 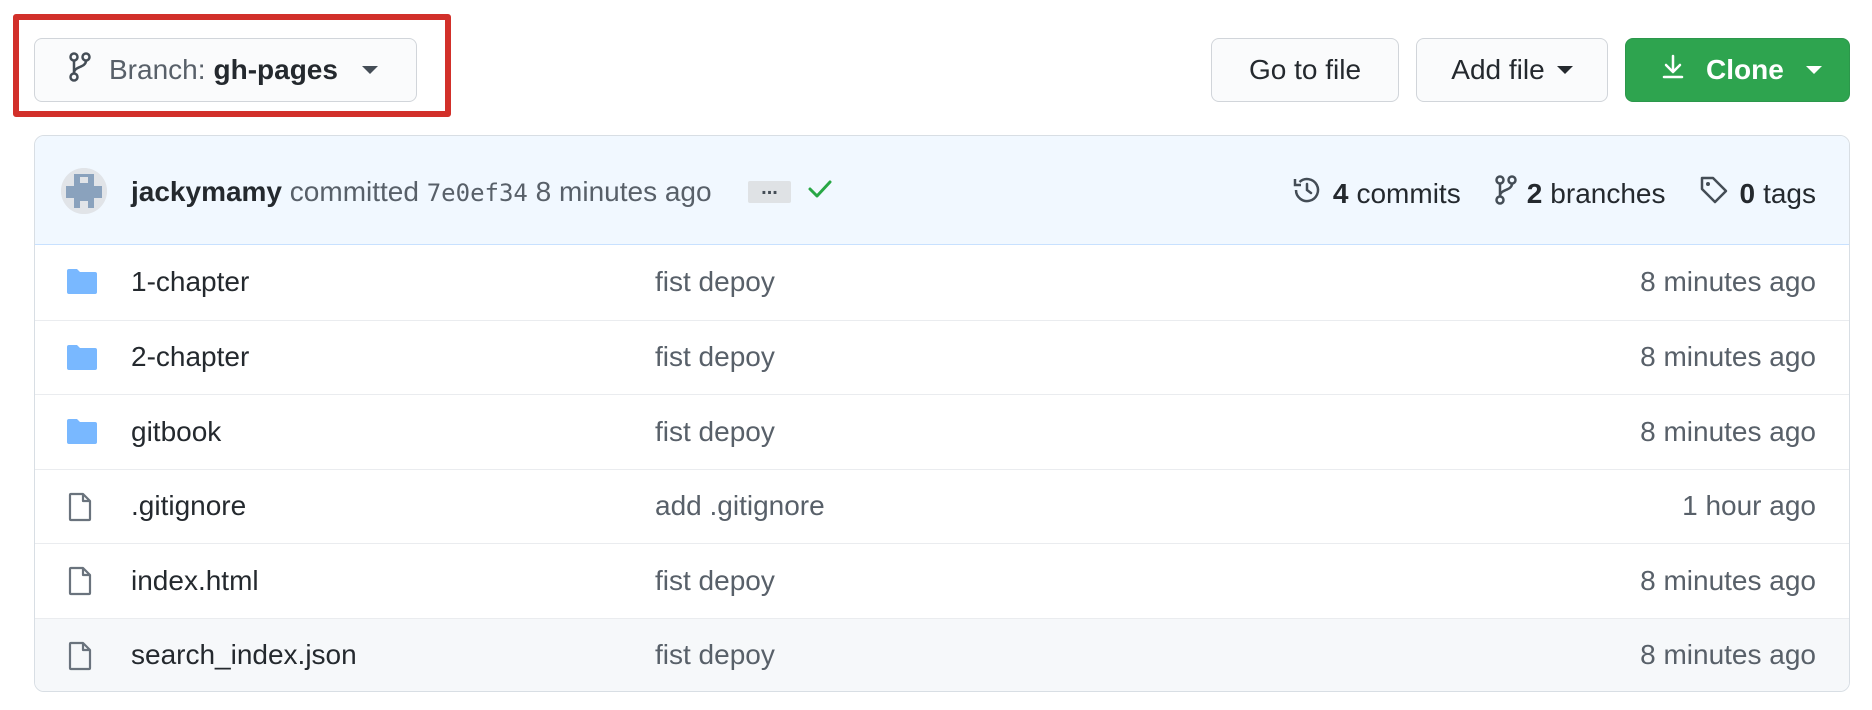 I want to click on branches-count: 2, so click(x=1534, y=193).